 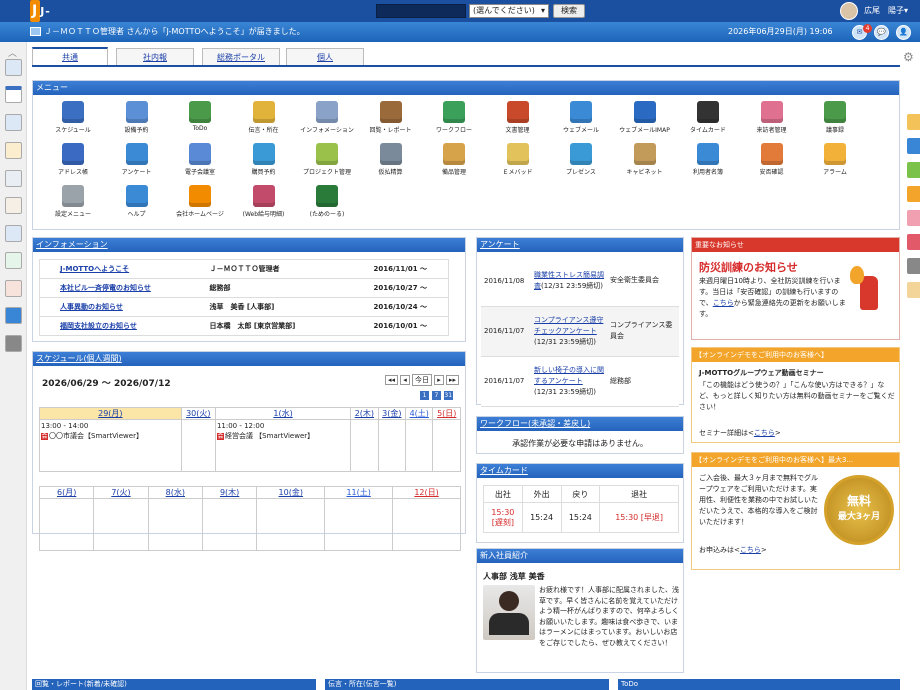 I want to click on menu-item: (ためのーる), so click(x=327, y=202).